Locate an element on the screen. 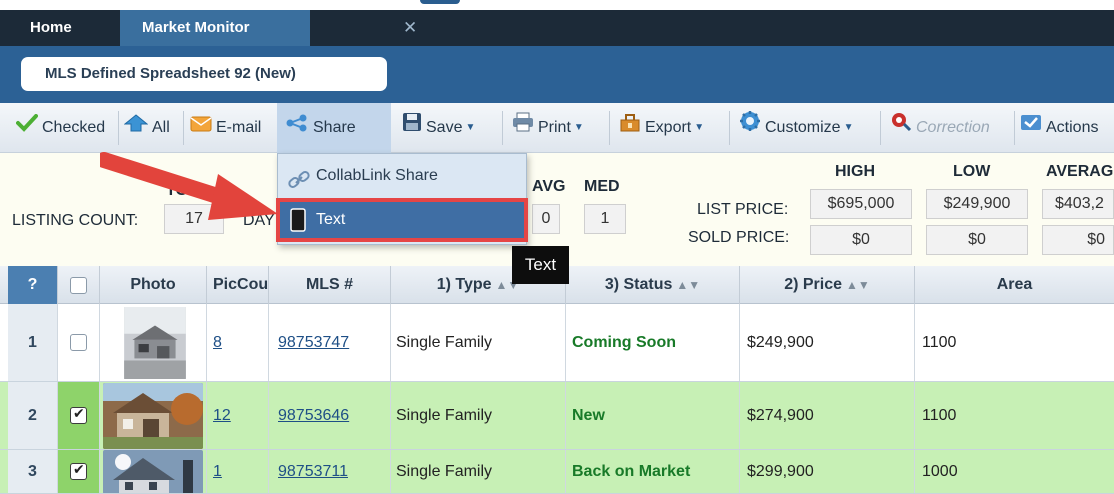 The image size is (1114, 494). type-header-label: 1) Type is located at coordinates (464, 284).